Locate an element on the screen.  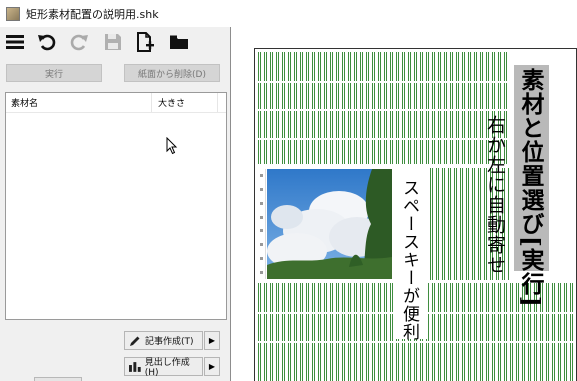
create-headline-button: 見出し作成(H) is located at coordinates (163, 367).